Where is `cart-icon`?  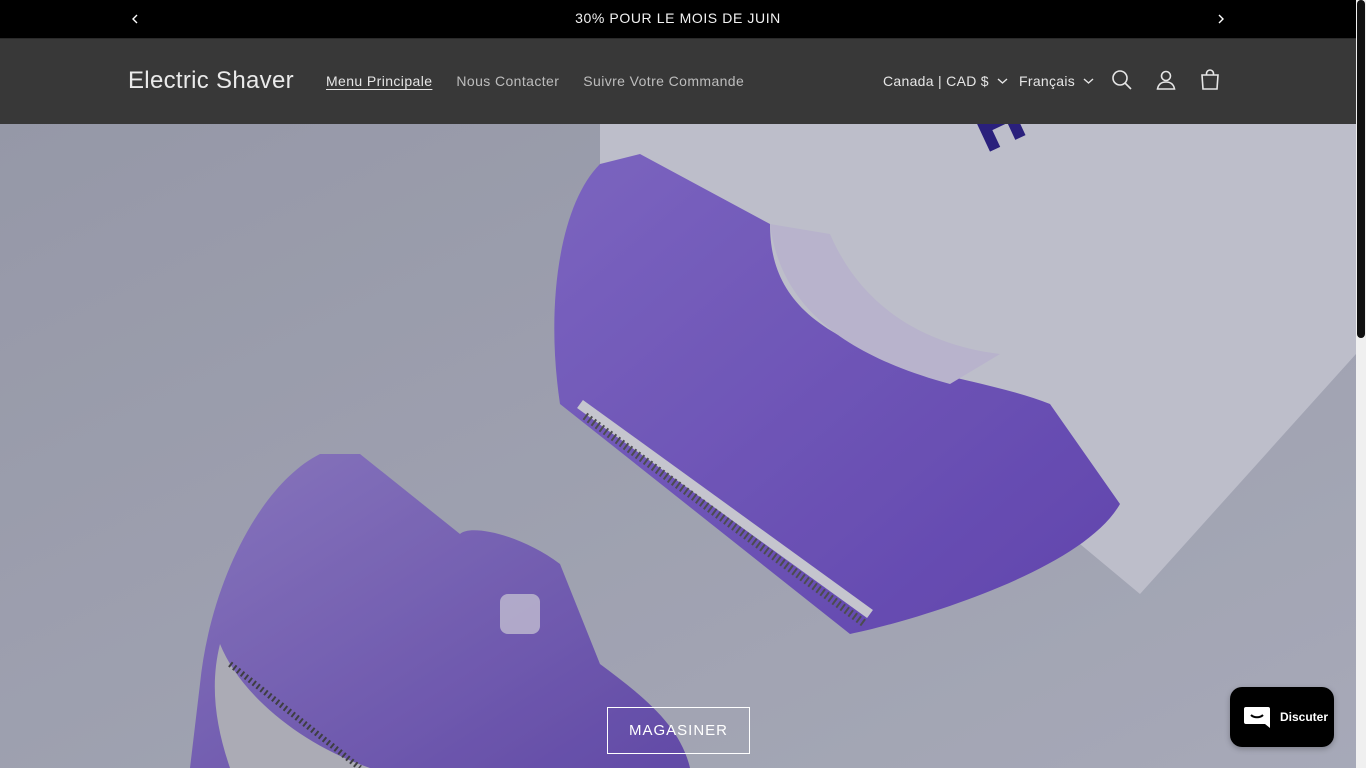
cart-icon is located at coordinates (1210, 79).